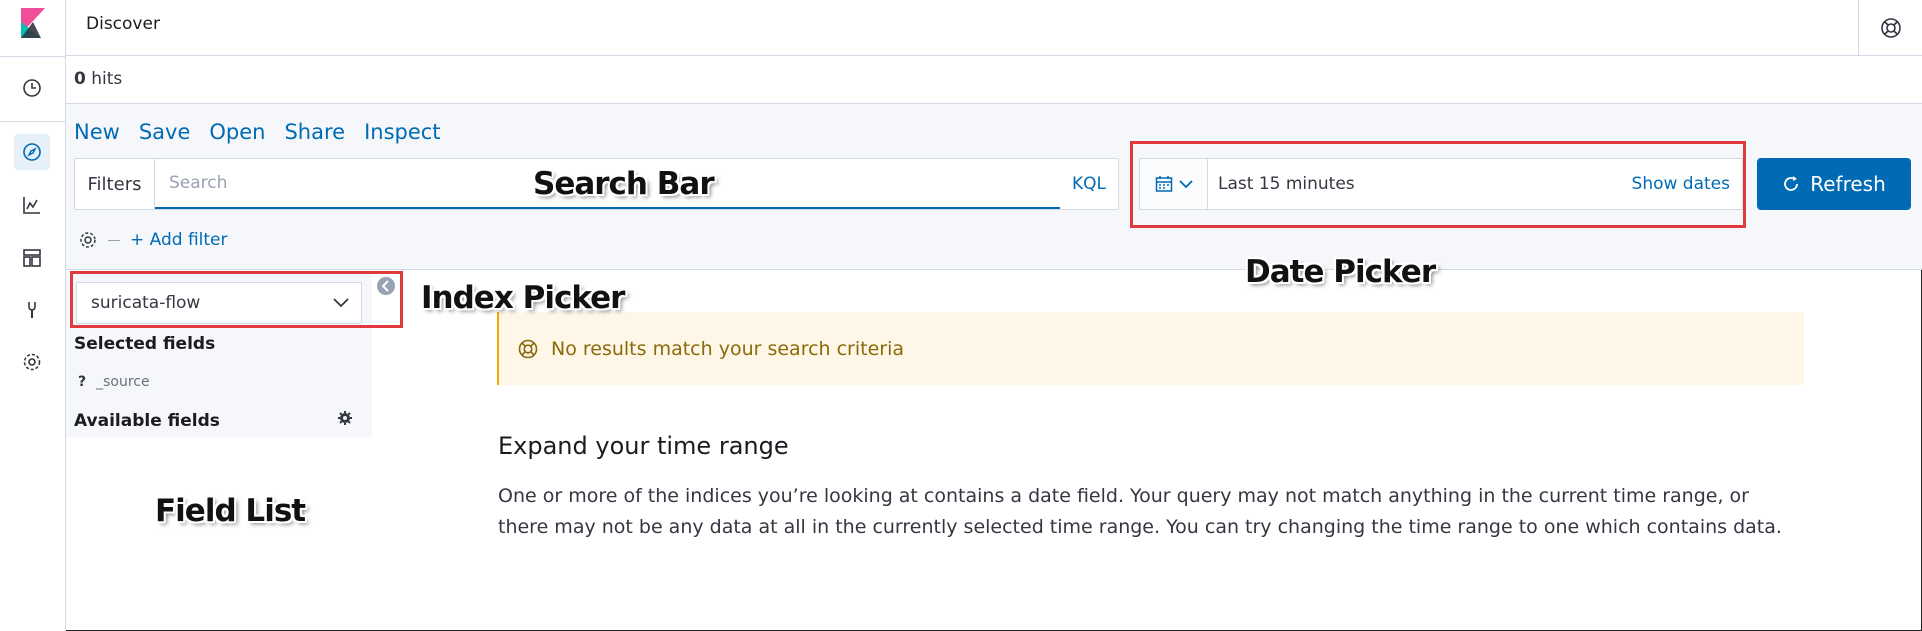 The image size is (1922, 631). I want to click on kibana-logo-icon, so click(33, 23).